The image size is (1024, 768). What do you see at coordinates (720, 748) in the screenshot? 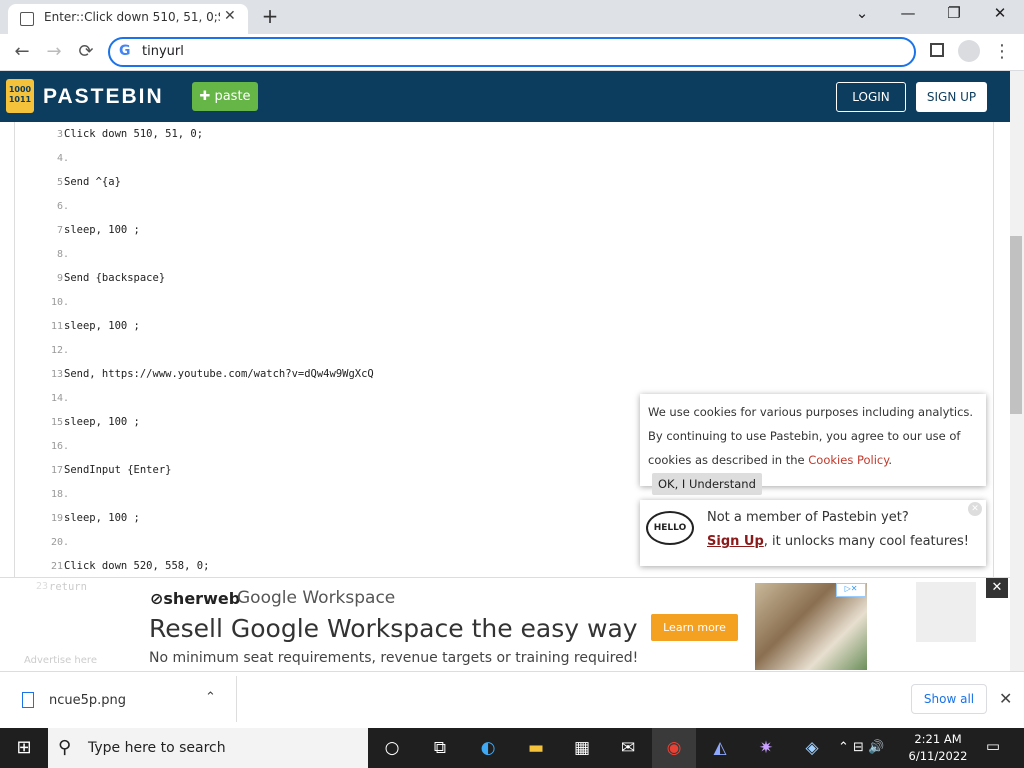
I see `app-icon-1: ◭` at bounding box center [720, 748].